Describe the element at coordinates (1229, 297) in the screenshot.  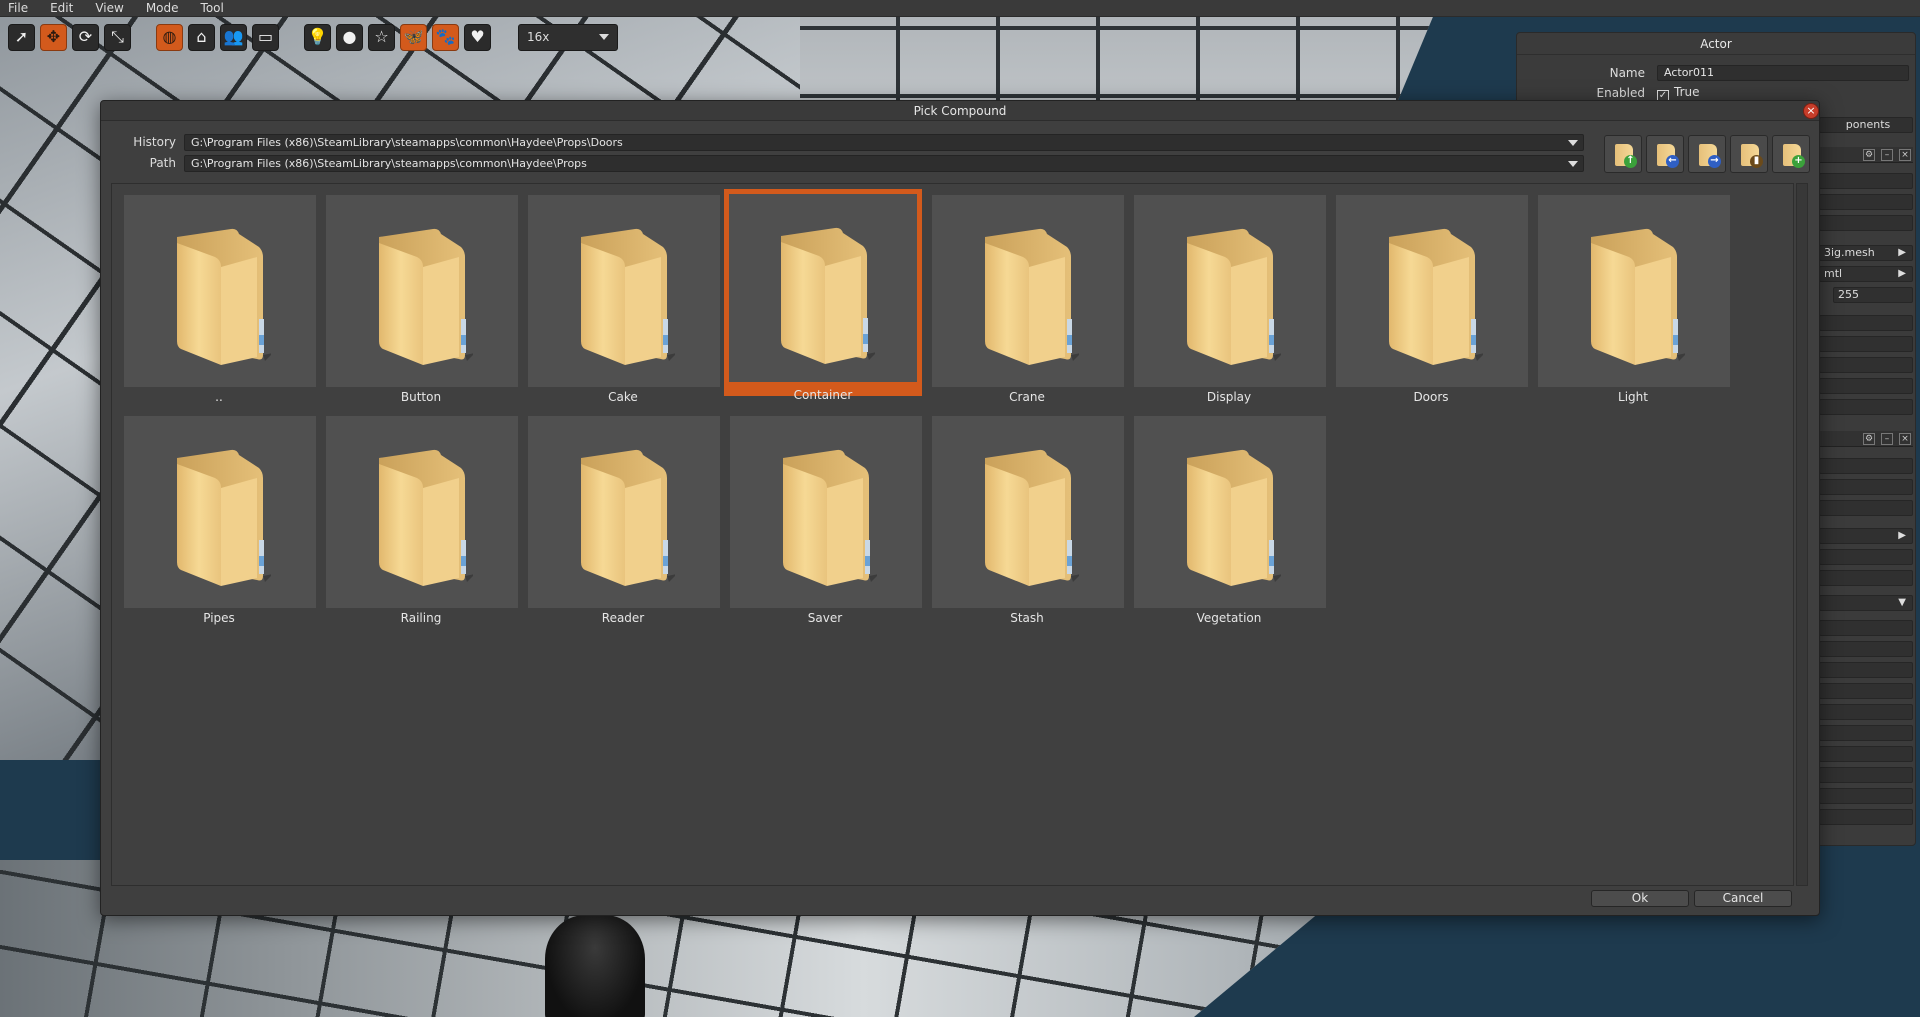
I see `folder-tile: Display` at that location.